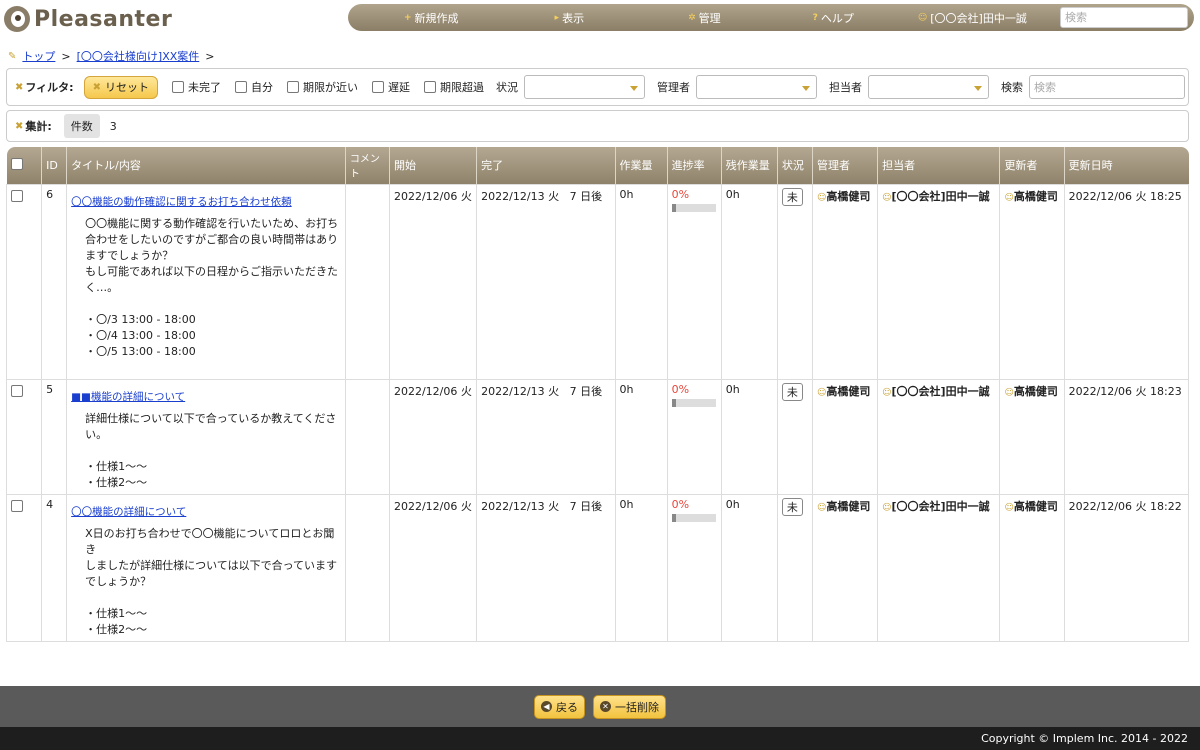  What do you see at coordinates (692, 17) in the screenshot?
I see `gear-icon: ✲` at bounding box center [692, 17].